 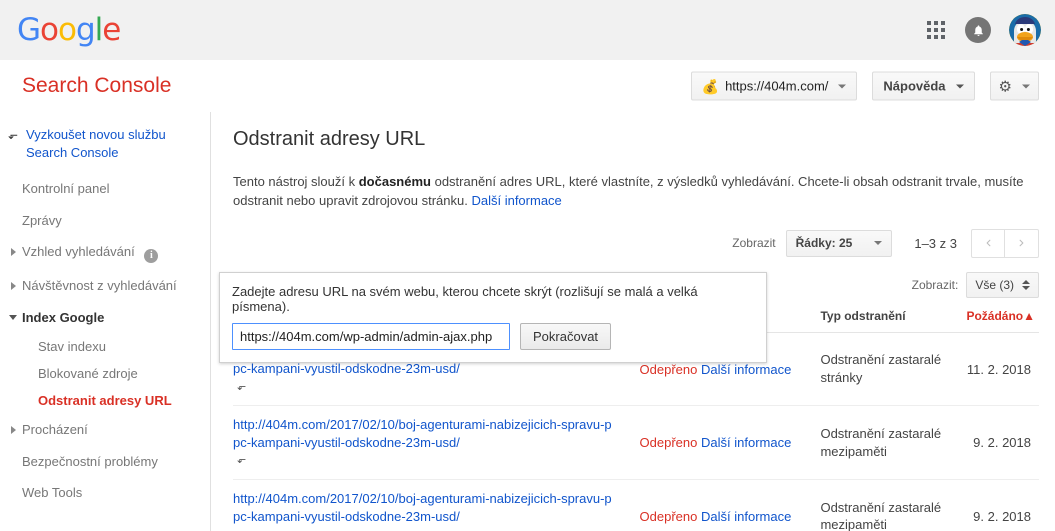 What do you see at coordinates (824, 243) in the screenshot?
I see `rows-per-page-value: Řádky: 25` at bounding box center [824, 243].